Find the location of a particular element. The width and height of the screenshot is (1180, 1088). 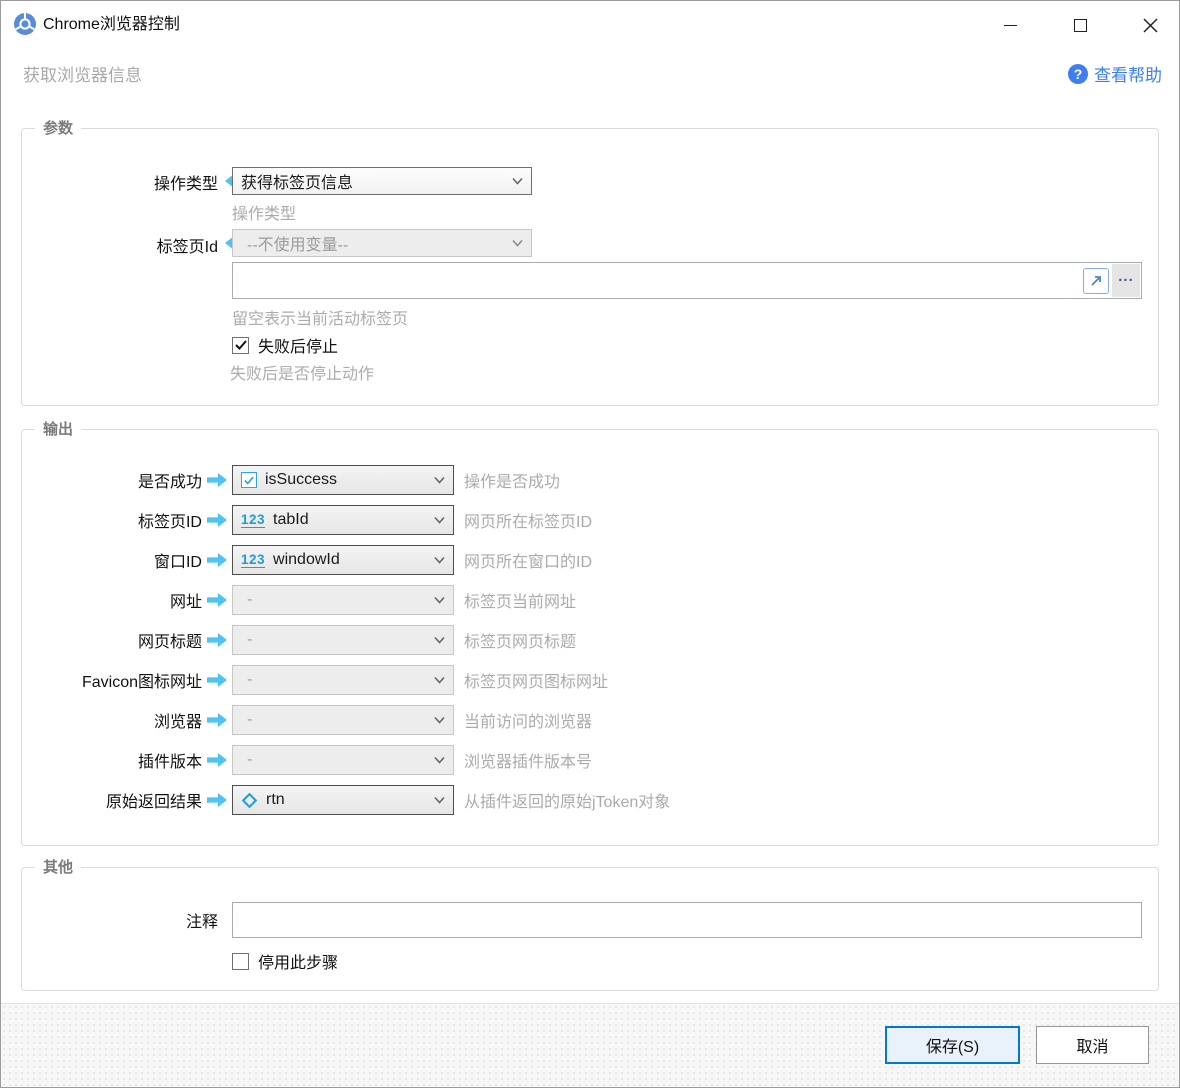

tab-id-variable-value: --不使用变量-- is located at coordinates (298, 245).